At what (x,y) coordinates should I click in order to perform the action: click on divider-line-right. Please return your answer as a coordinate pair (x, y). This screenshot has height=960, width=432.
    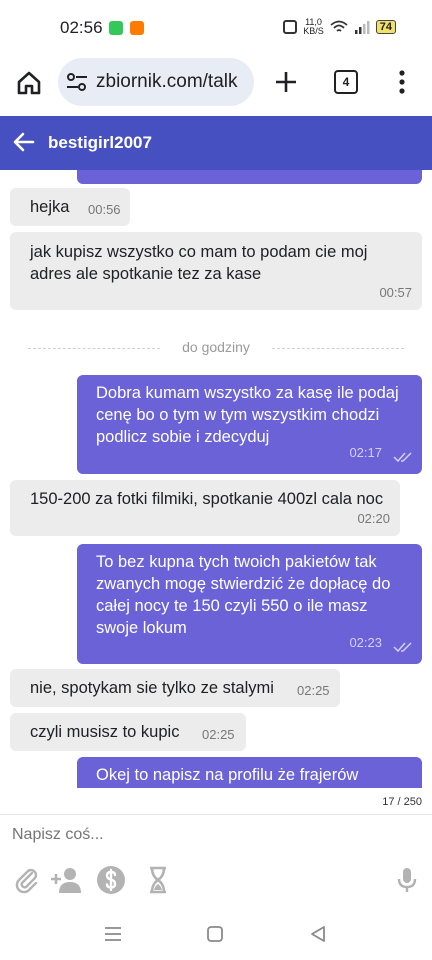
    Looking at the image, I should click on (338, 348).